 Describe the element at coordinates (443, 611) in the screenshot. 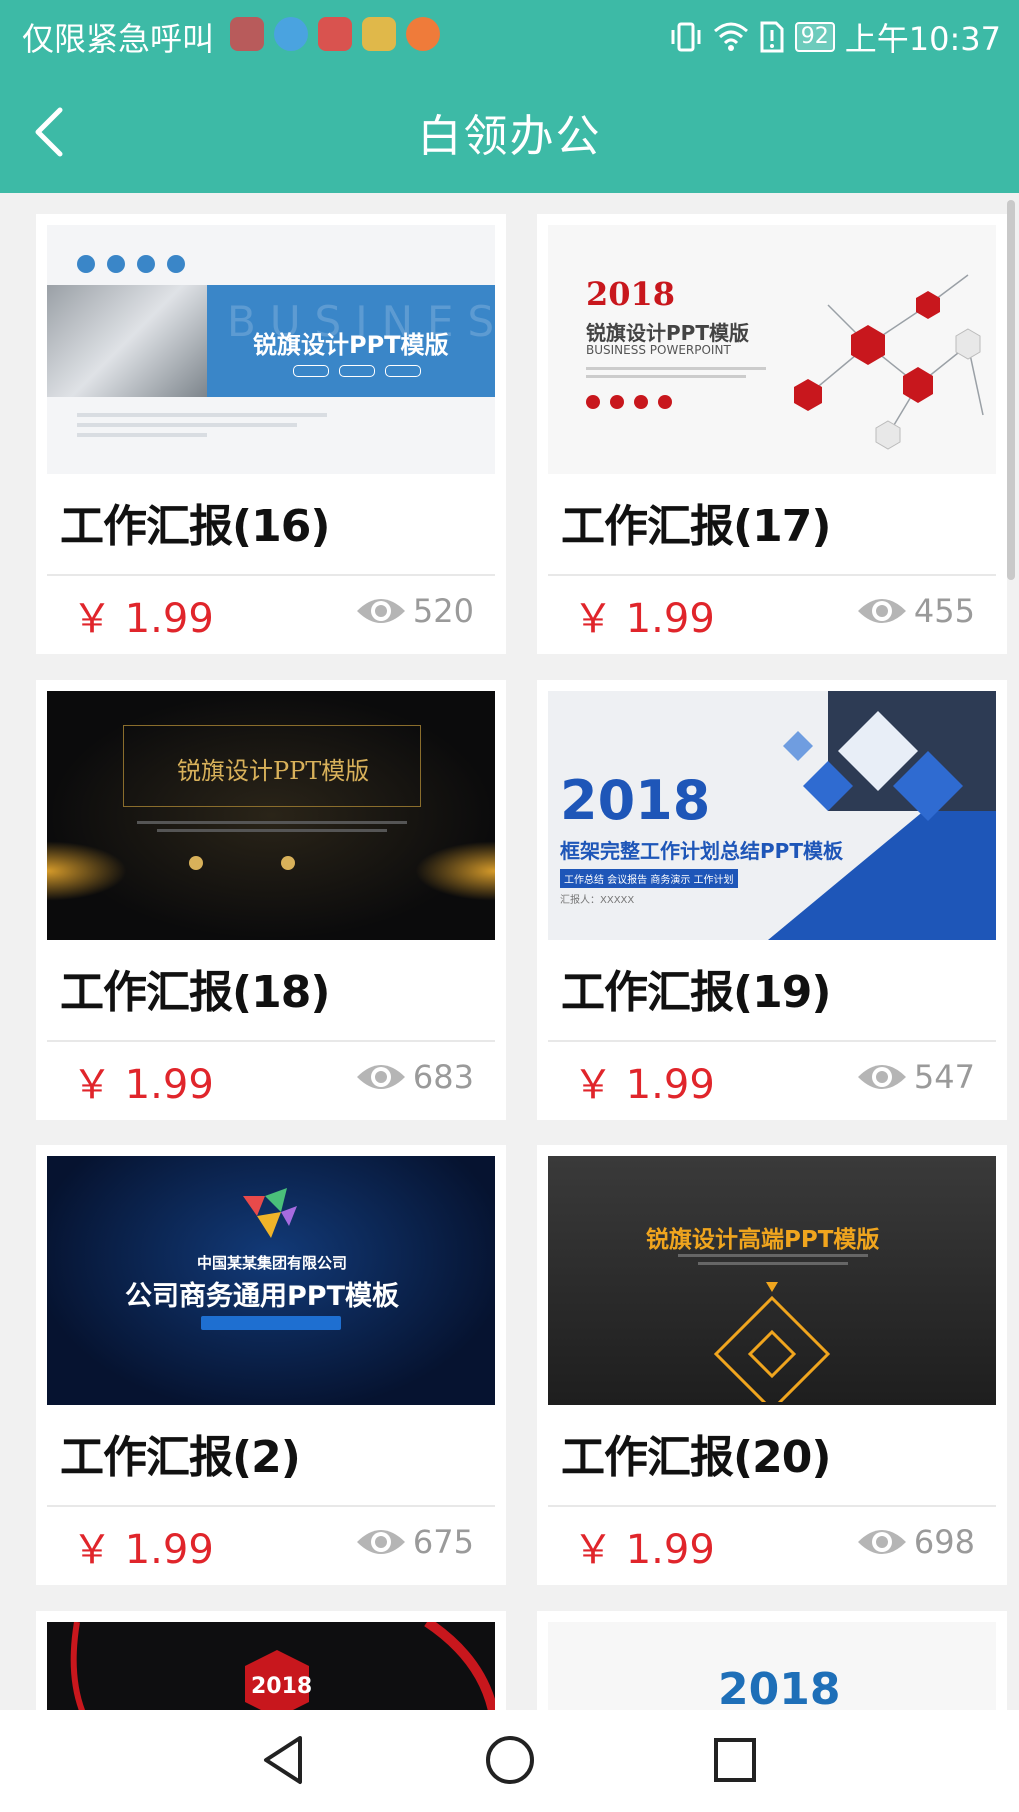

I see `view-count-value: 520` at that location.